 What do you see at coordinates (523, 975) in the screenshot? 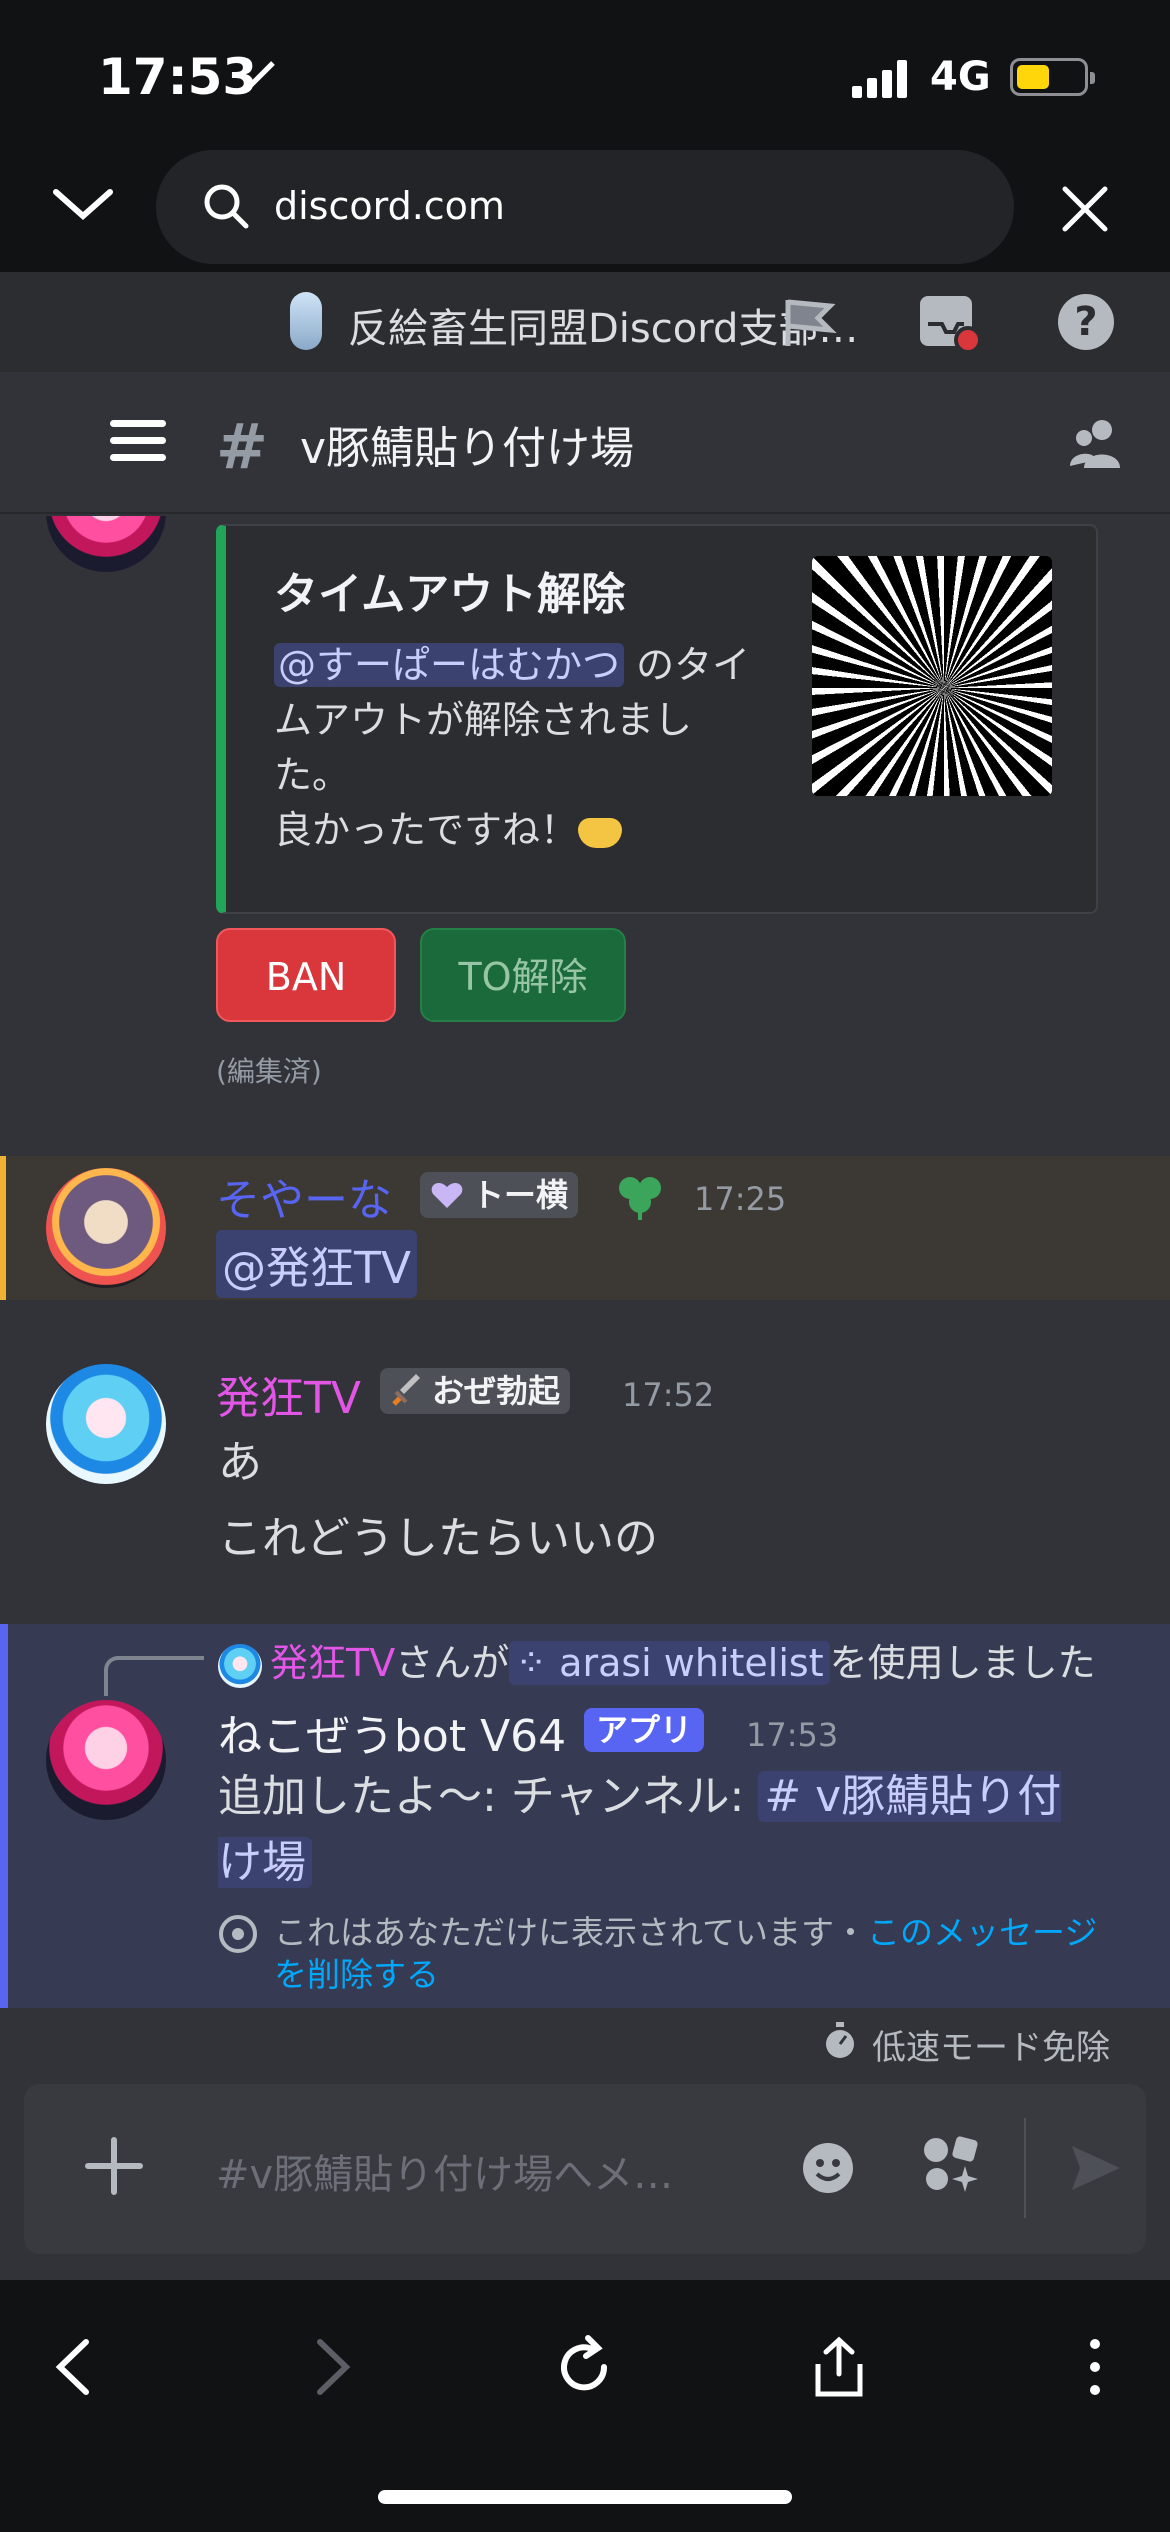
I see `timeout-release-button: TO解除` at bounding box center [523, 975].